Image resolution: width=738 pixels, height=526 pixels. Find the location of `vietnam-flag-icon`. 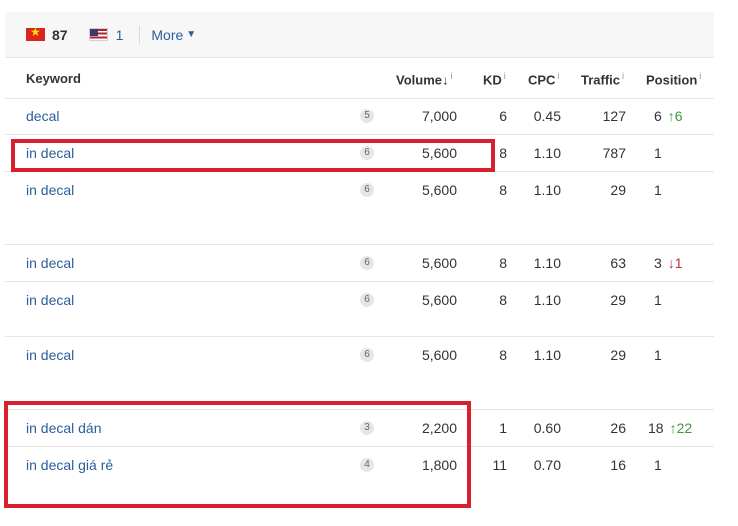

vietnam-flag-icon is located at coordinates (35, 33).